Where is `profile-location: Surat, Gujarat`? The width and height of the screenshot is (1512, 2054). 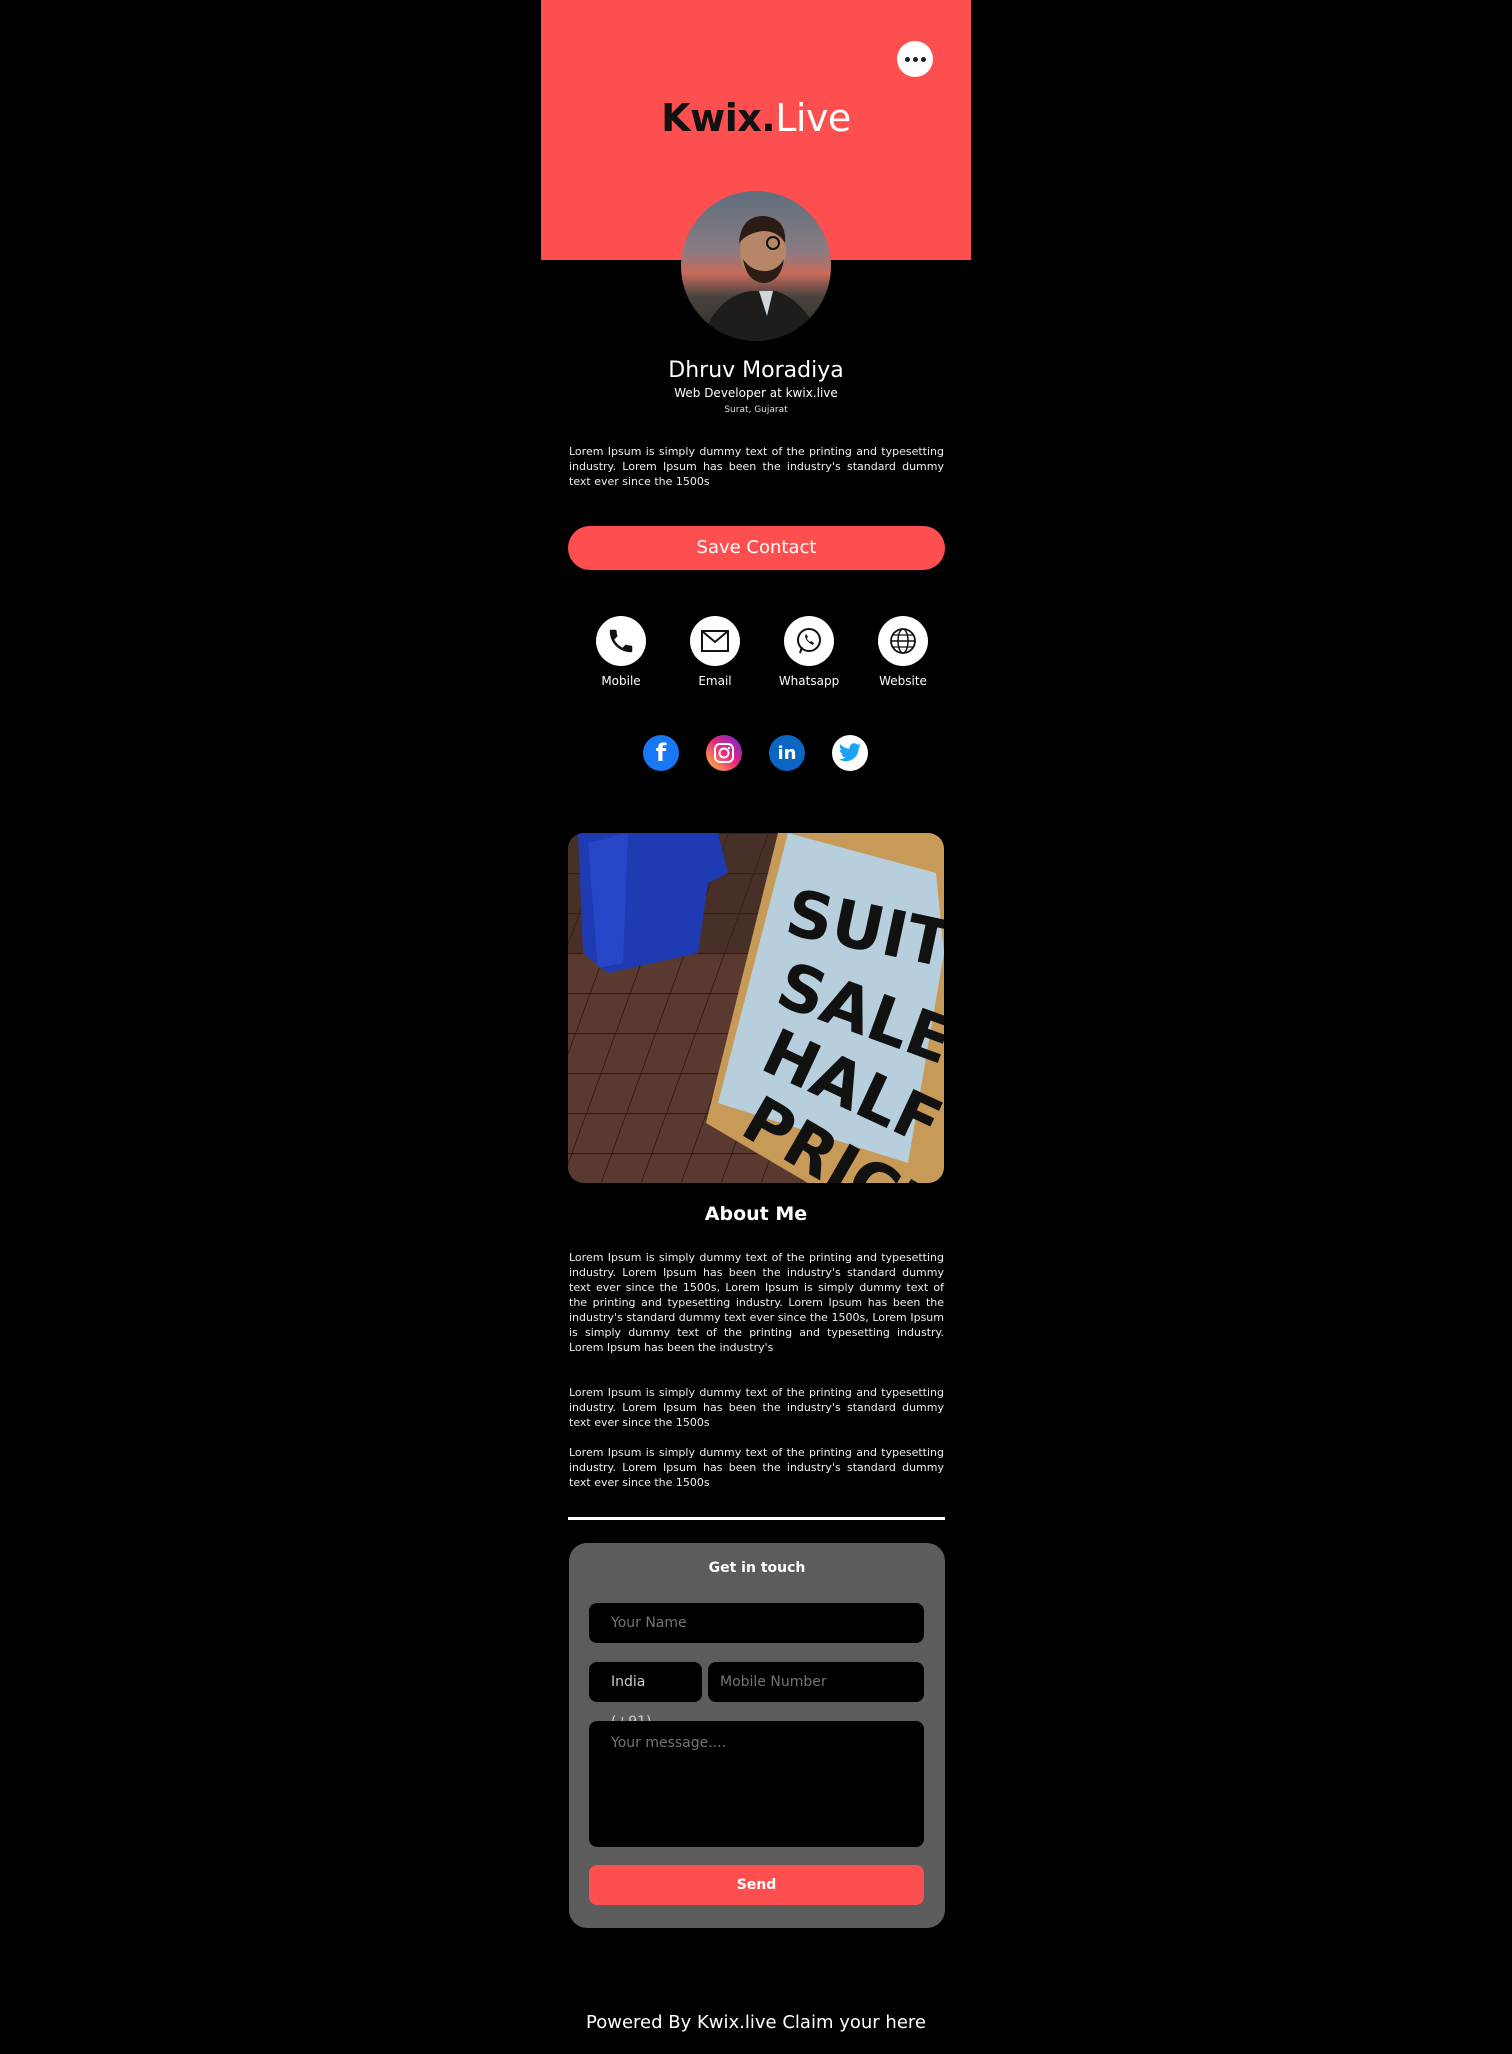 profile-location: Surat, Gujarat is located at coordinates (756, 410).